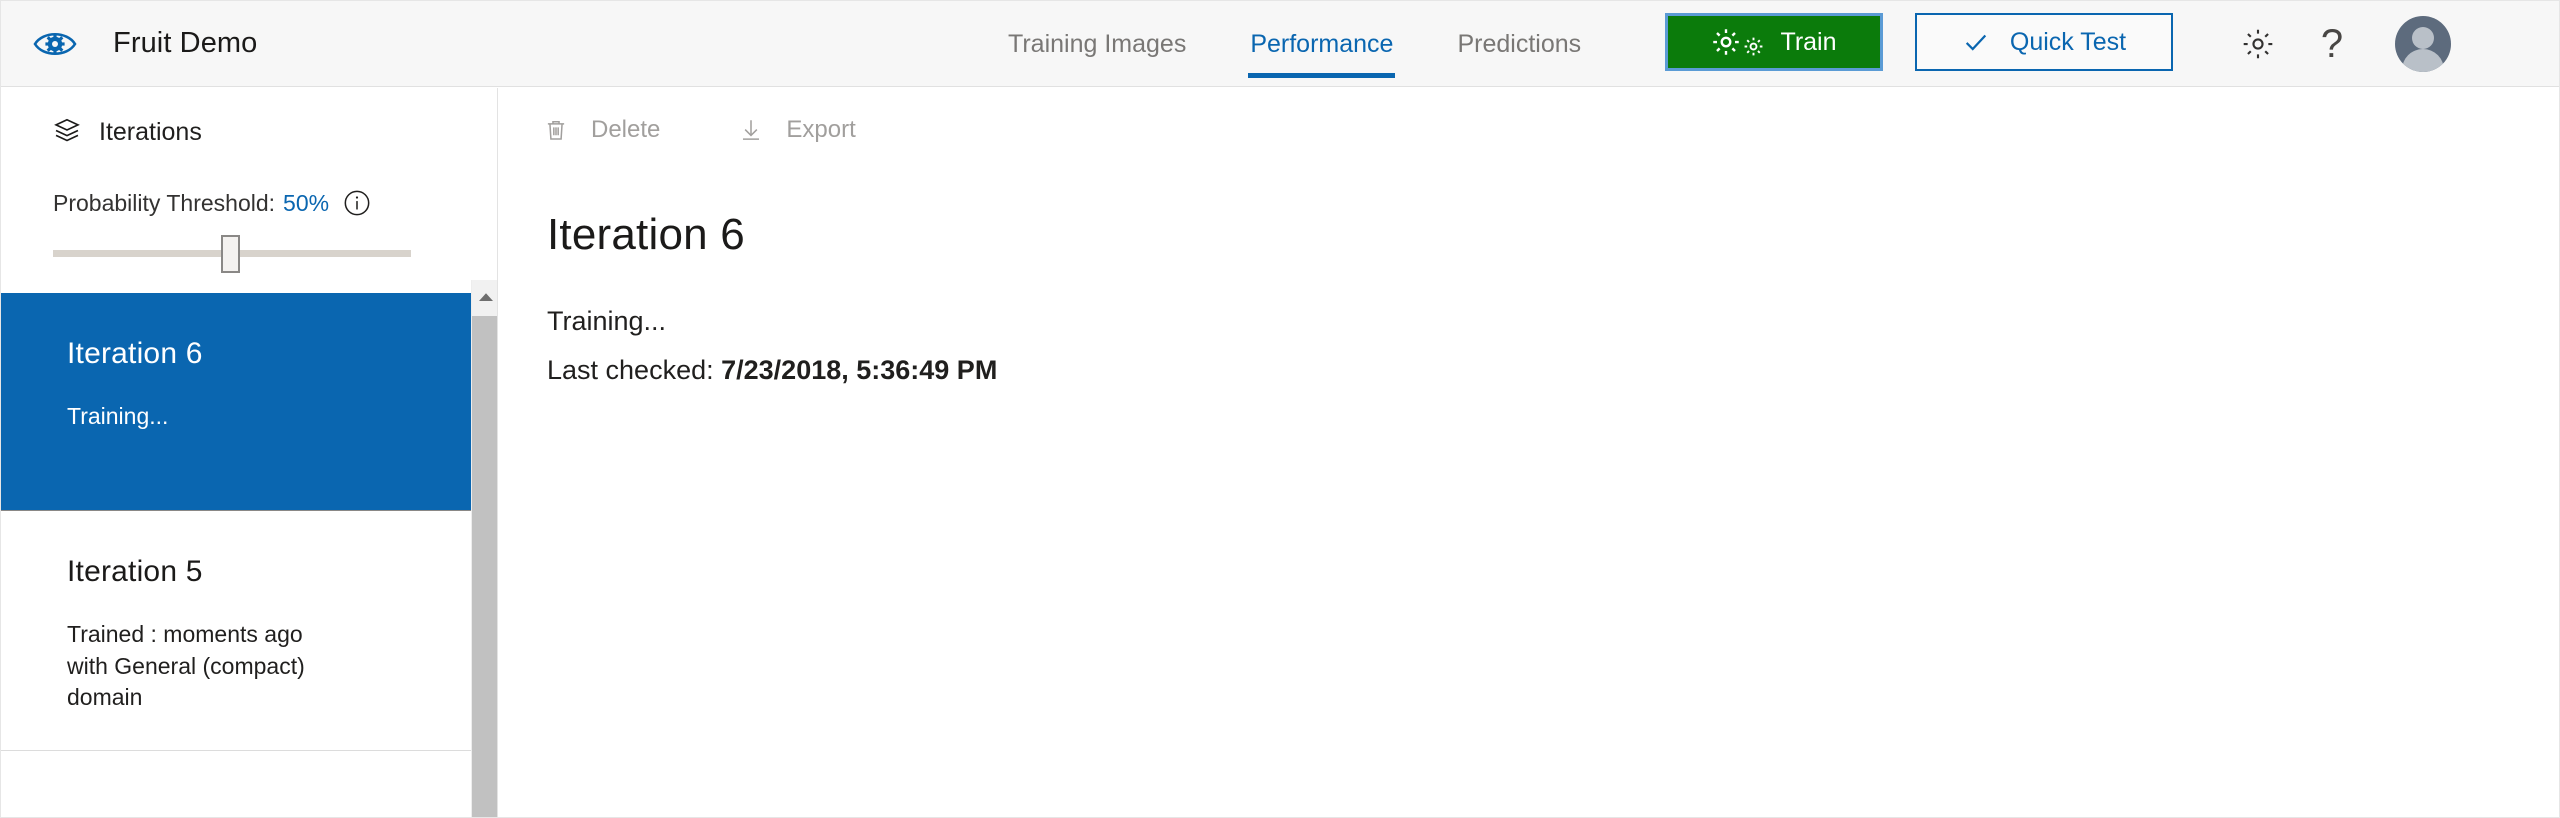  I want to click on last-checked-row: Last checked: 7/23/2018, 5:36:49 PM, so click(1553, 370).